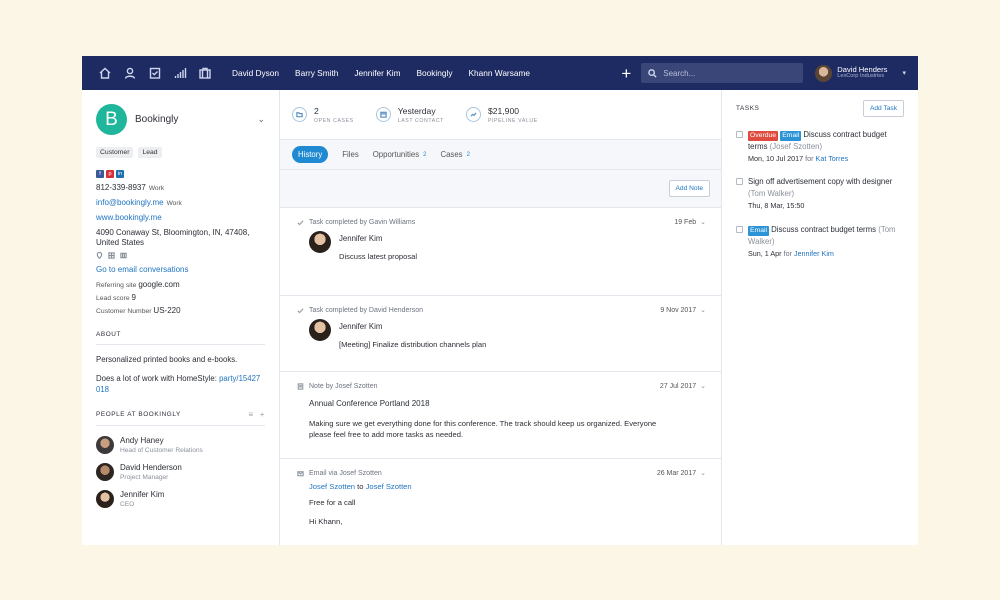 The image size is (1000, 600). I want to click on list-view-icon: ≡, so click(250, 414).